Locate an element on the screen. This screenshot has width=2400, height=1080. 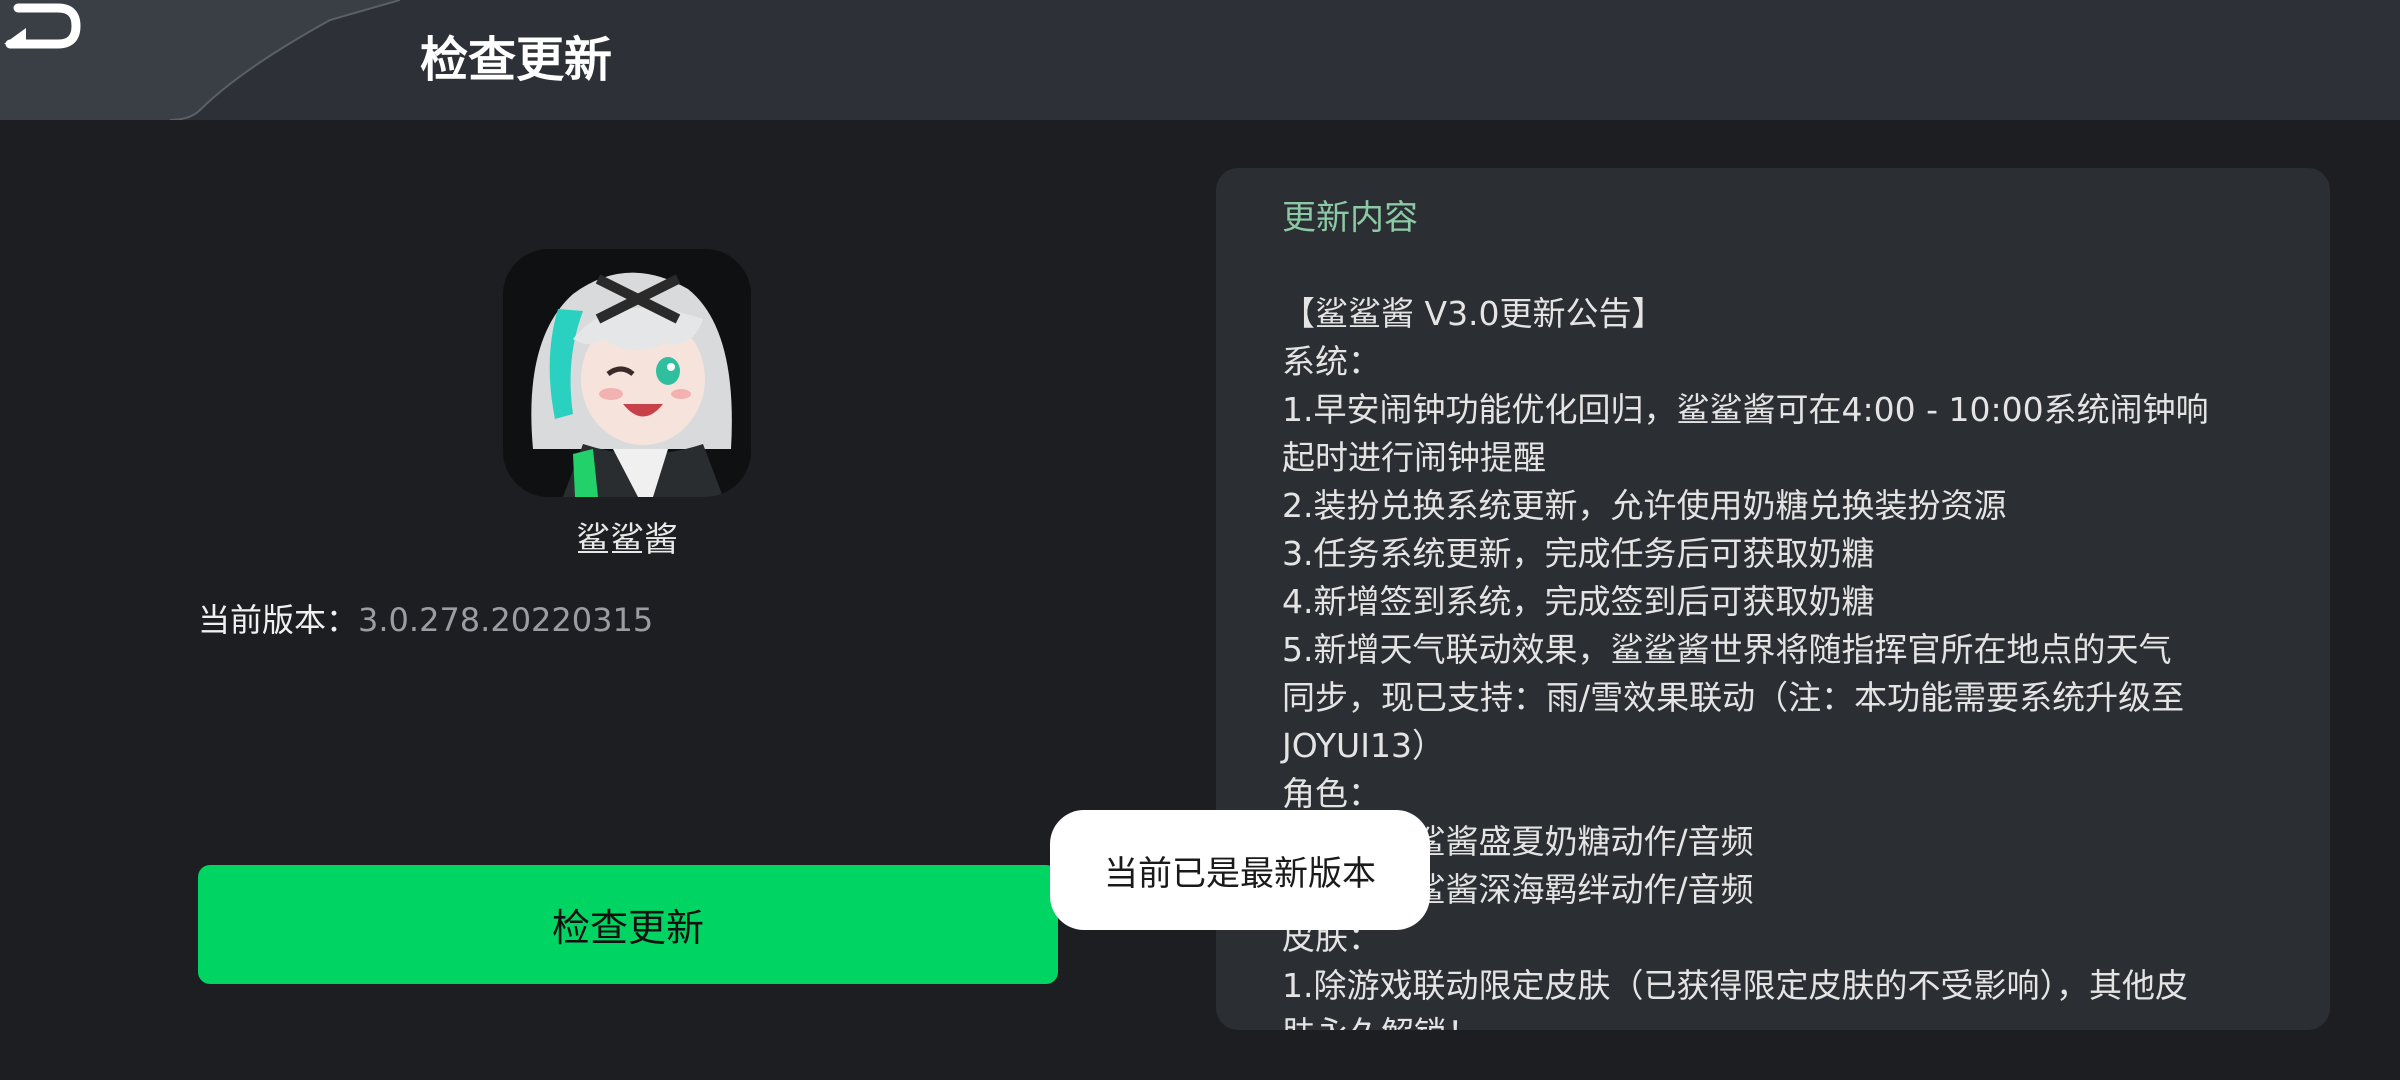
release-note-line: 2.新增鲨鲨酱深海羁绊动作/音频 is located at coordinates (1518, 889).